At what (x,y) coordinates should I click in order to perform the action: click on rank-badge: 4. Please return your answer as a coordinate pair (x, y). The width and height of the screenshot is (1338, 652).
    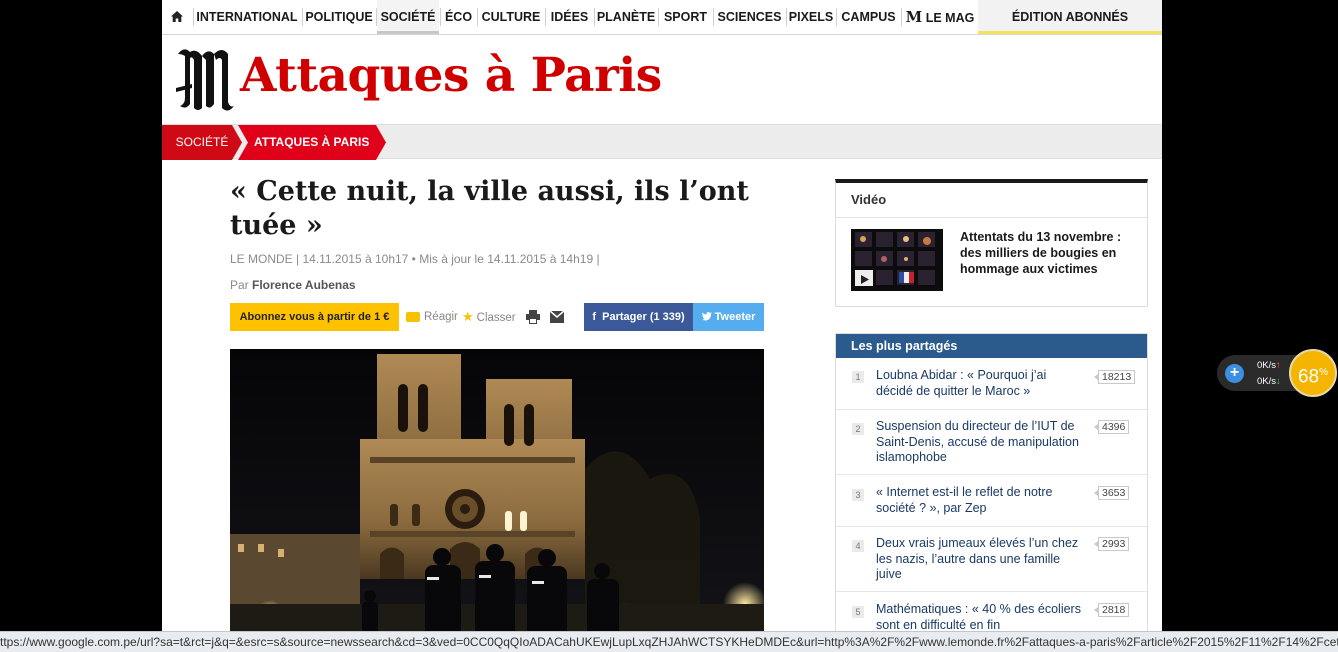
    Looking at the image, I should click on (858, 546).